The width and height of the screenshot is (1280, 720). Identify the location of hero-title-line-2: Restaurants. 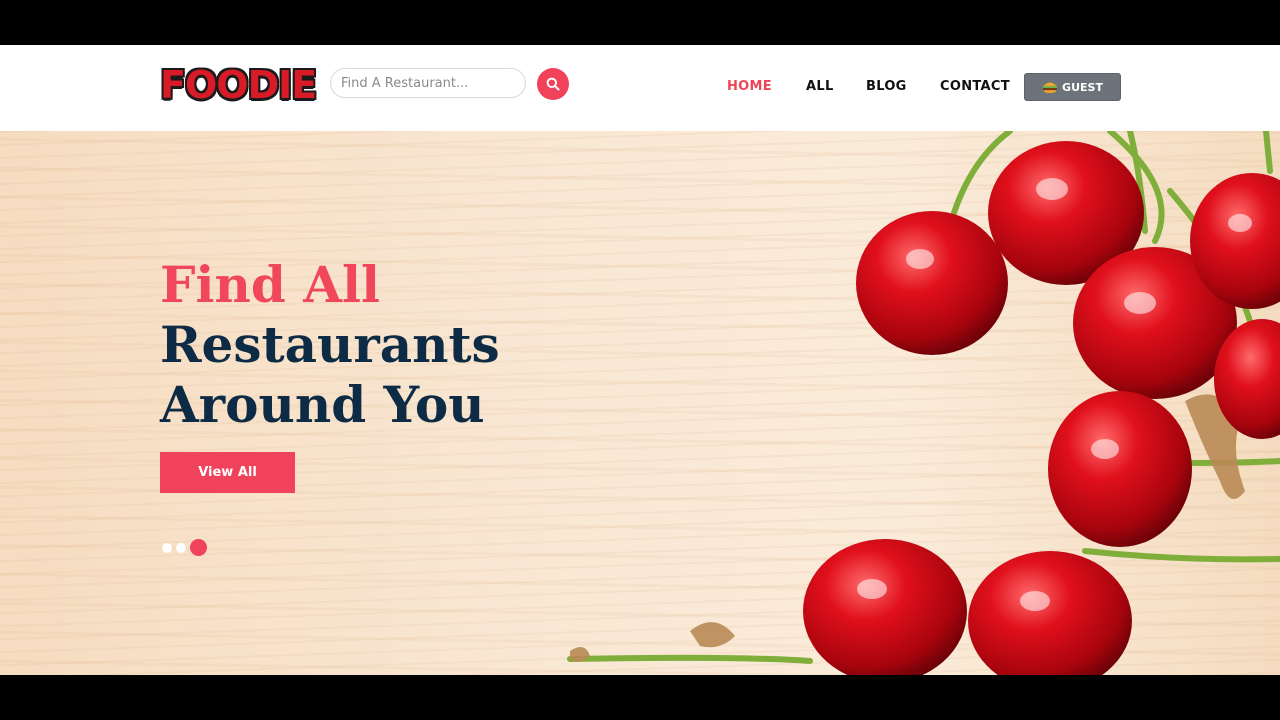
(330, 344).